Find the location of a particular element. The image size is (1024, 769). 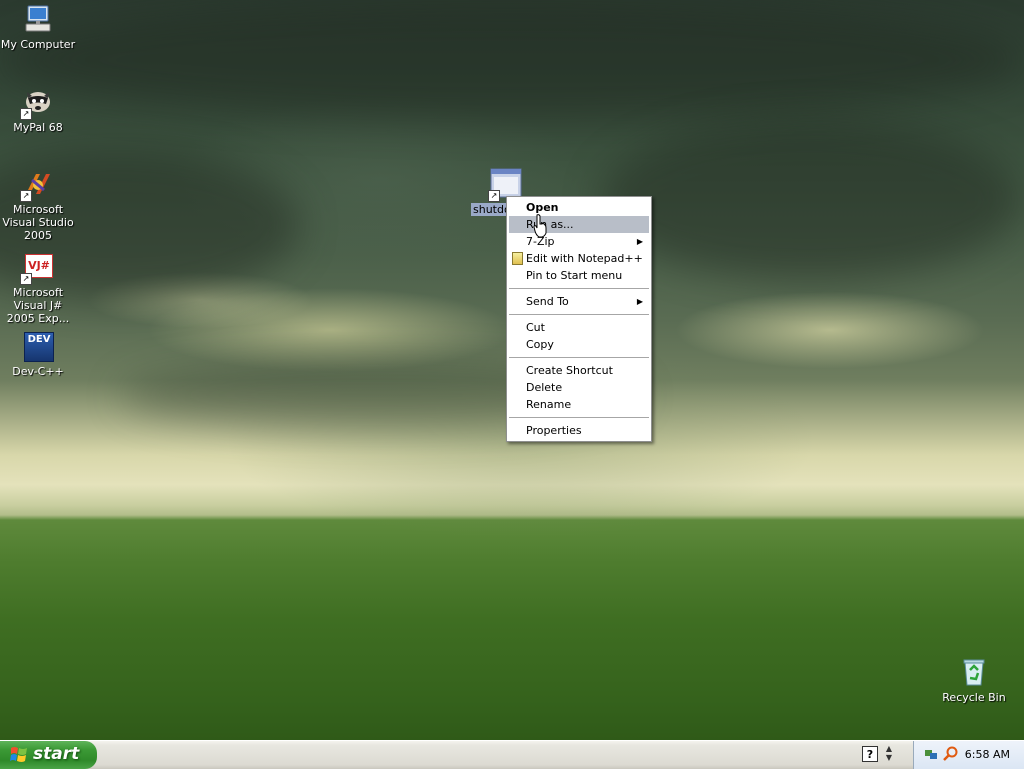

desktop-icon-label: Recycle Bin is located at coordinates (974, 697).